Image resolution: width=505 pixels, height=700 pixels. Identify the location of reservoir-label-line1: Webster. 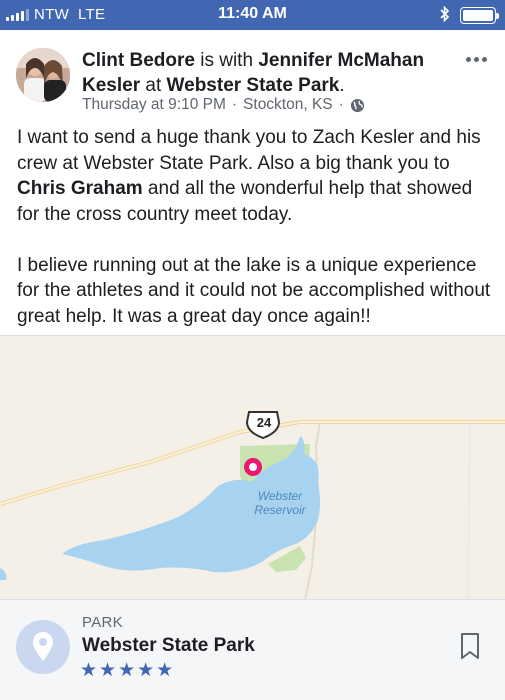
(280, 496).